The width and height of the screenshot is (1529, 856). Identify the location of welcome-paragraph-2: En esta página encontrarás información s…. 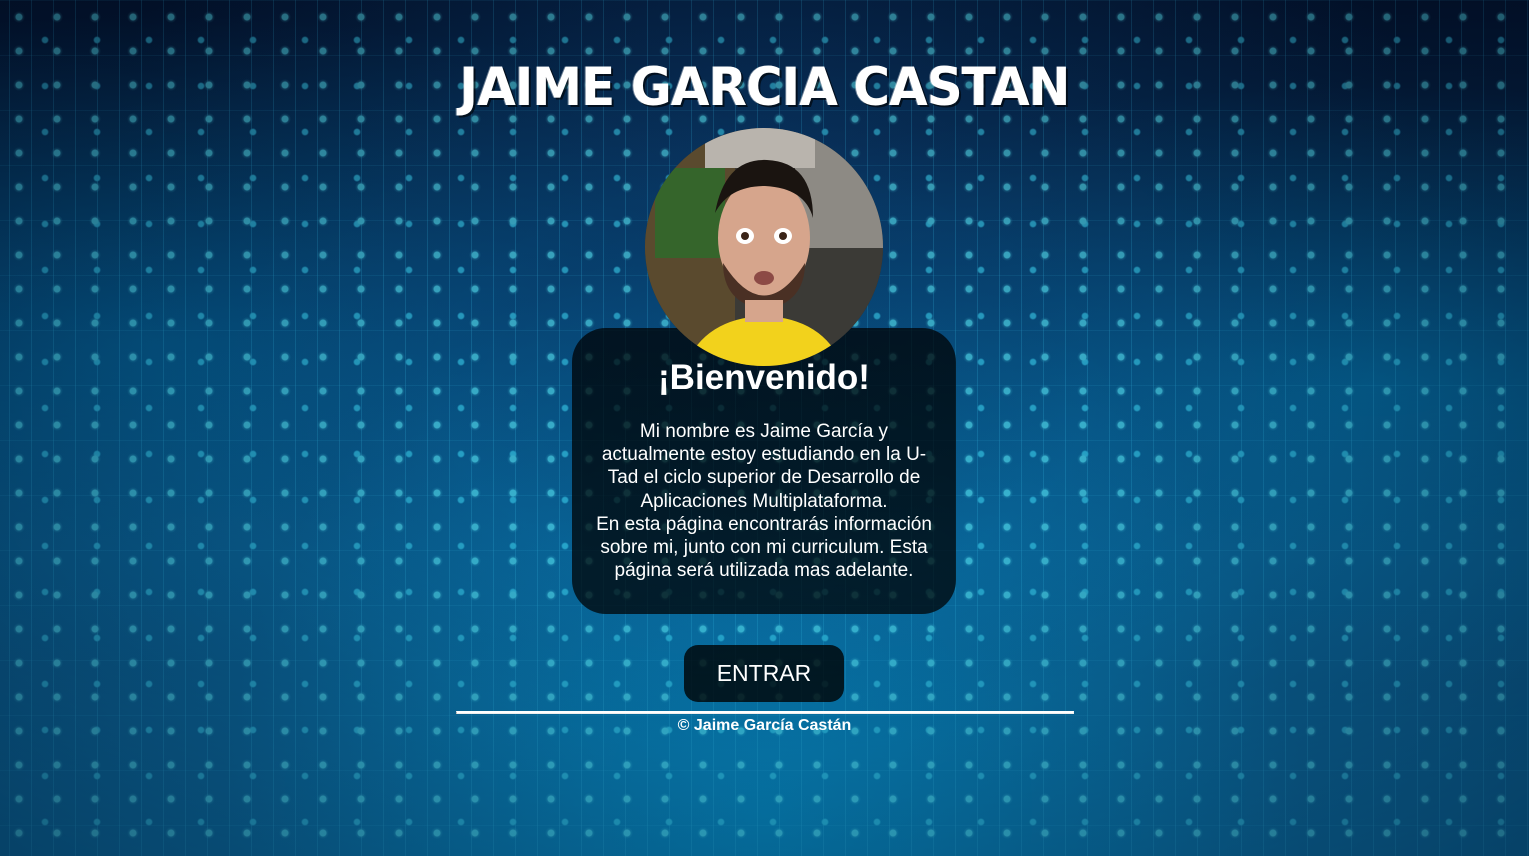
(764, 547).